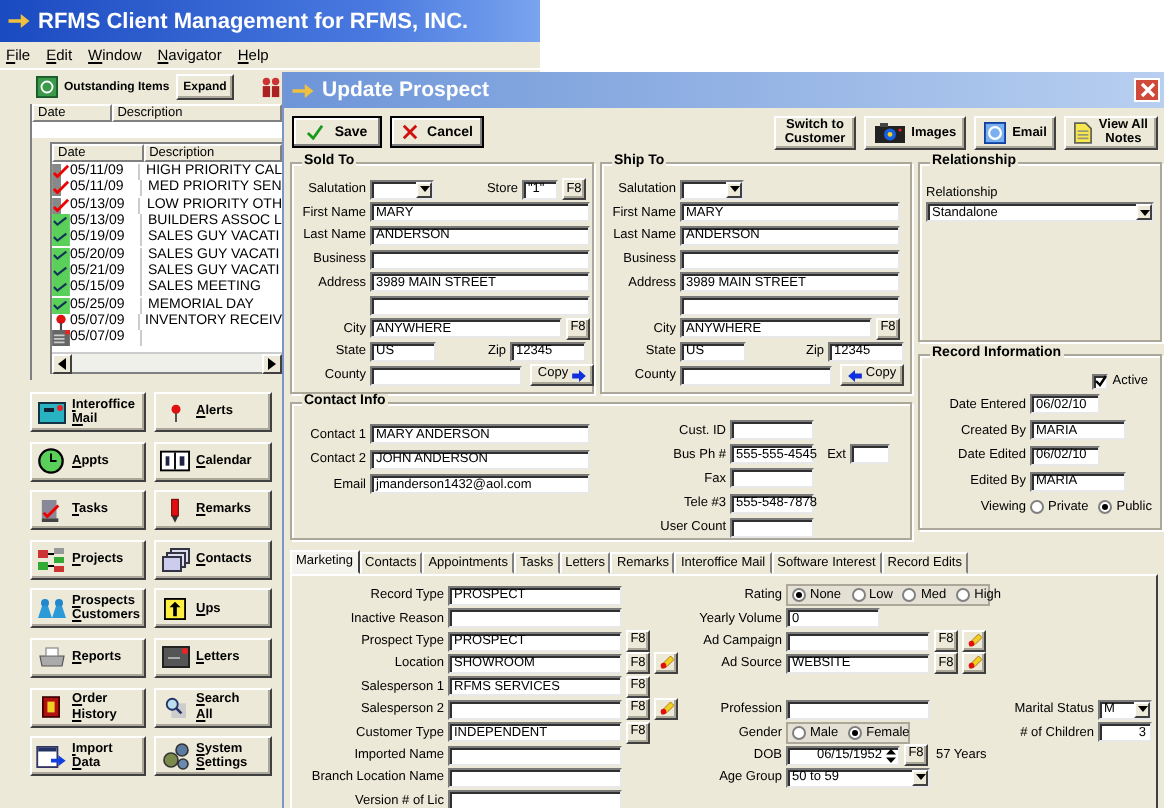  I want to click on import-icon, so click(51, 756).